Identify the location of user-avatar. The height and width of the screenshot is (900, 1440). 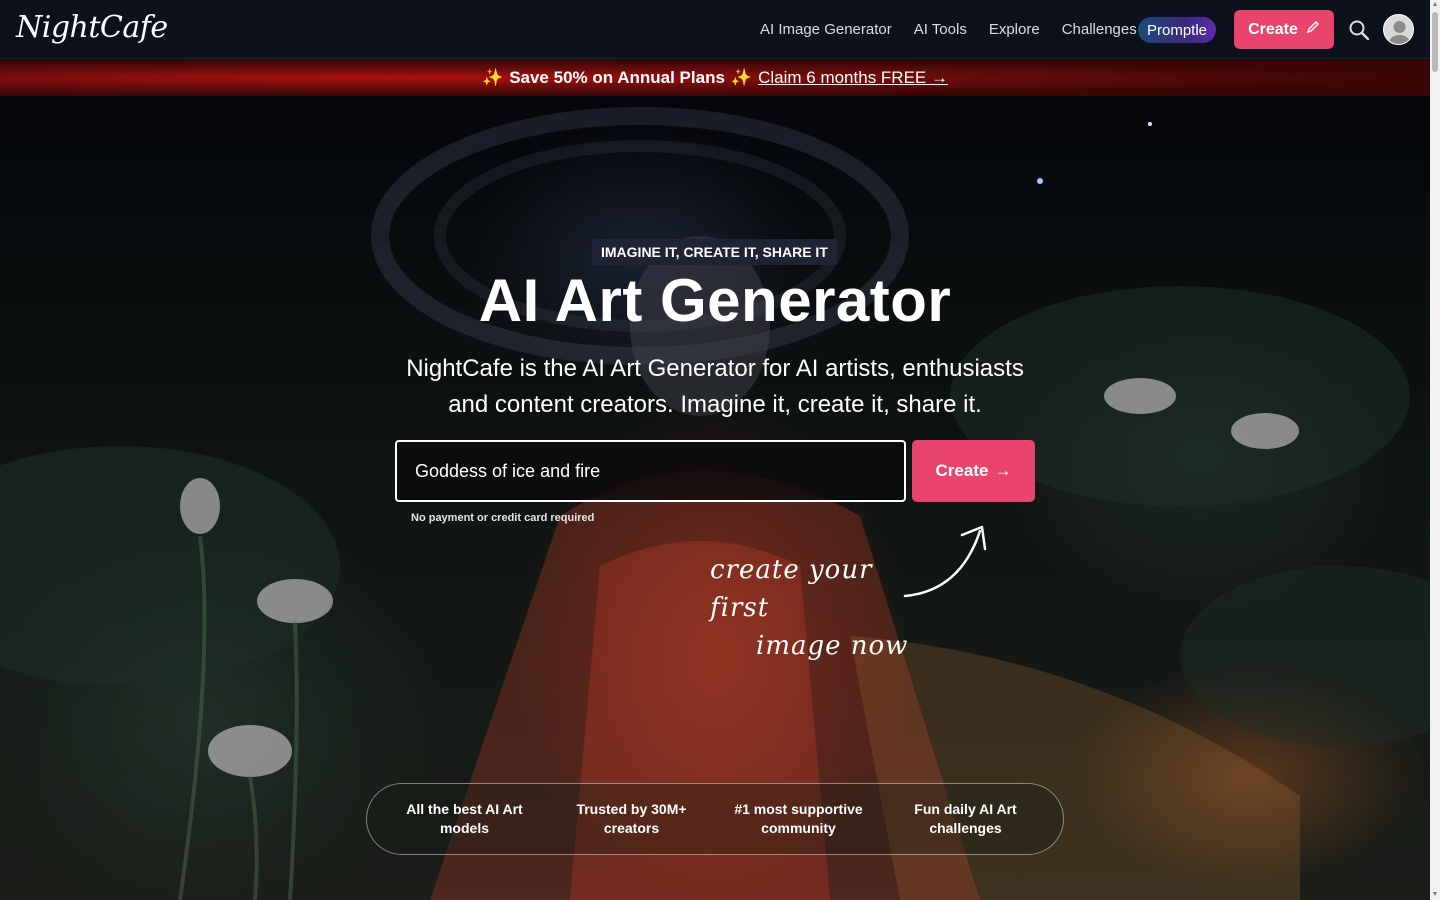
(1398, 29).